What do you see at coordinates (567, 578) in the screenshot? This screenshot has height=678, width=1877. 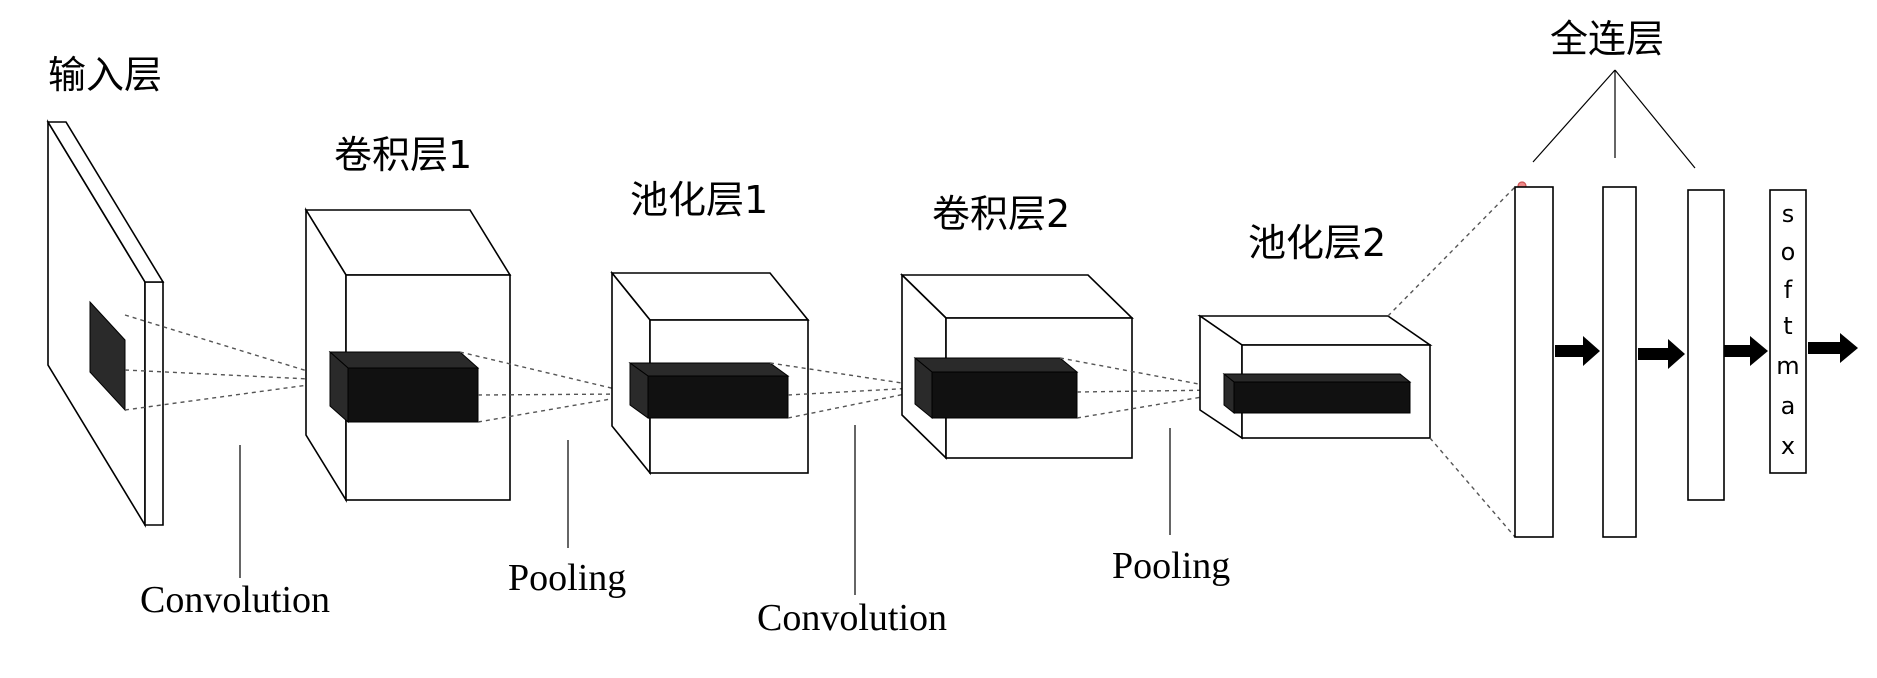 I see `pooling-label-1: Pooling` at bounding box center [567, 578].